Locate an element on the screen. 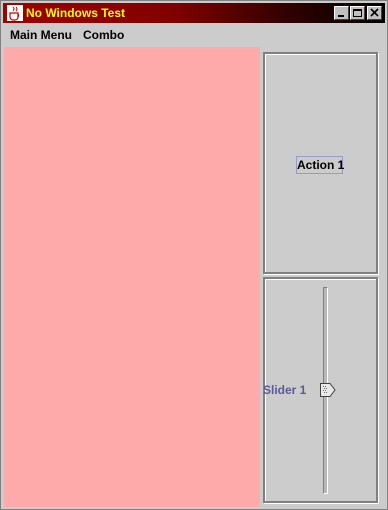  menu-bar: Main Menu Combo is located at coordinates (194, 36).